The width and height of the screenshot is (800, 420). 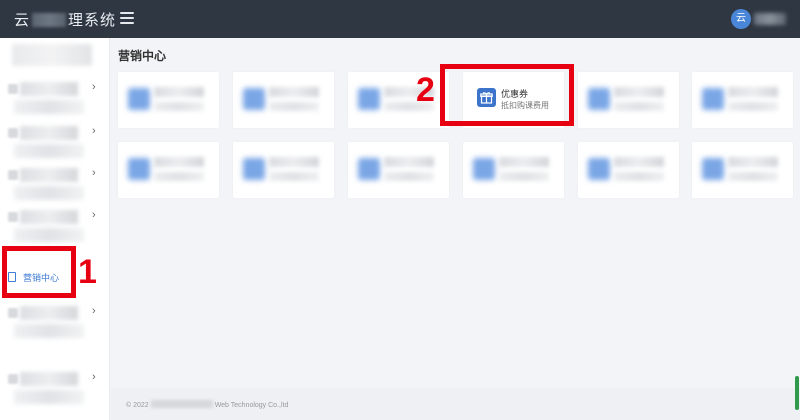 I want to click on sidebar: › › › › 营销中心 › ›, so click(x=55, y=229).